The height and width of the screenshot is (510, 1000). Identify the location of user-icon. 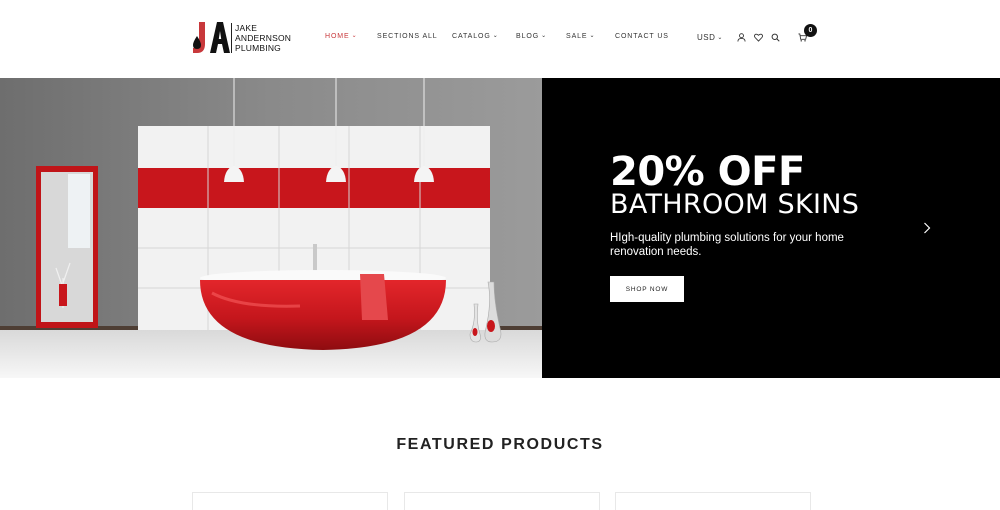
(742, 37).